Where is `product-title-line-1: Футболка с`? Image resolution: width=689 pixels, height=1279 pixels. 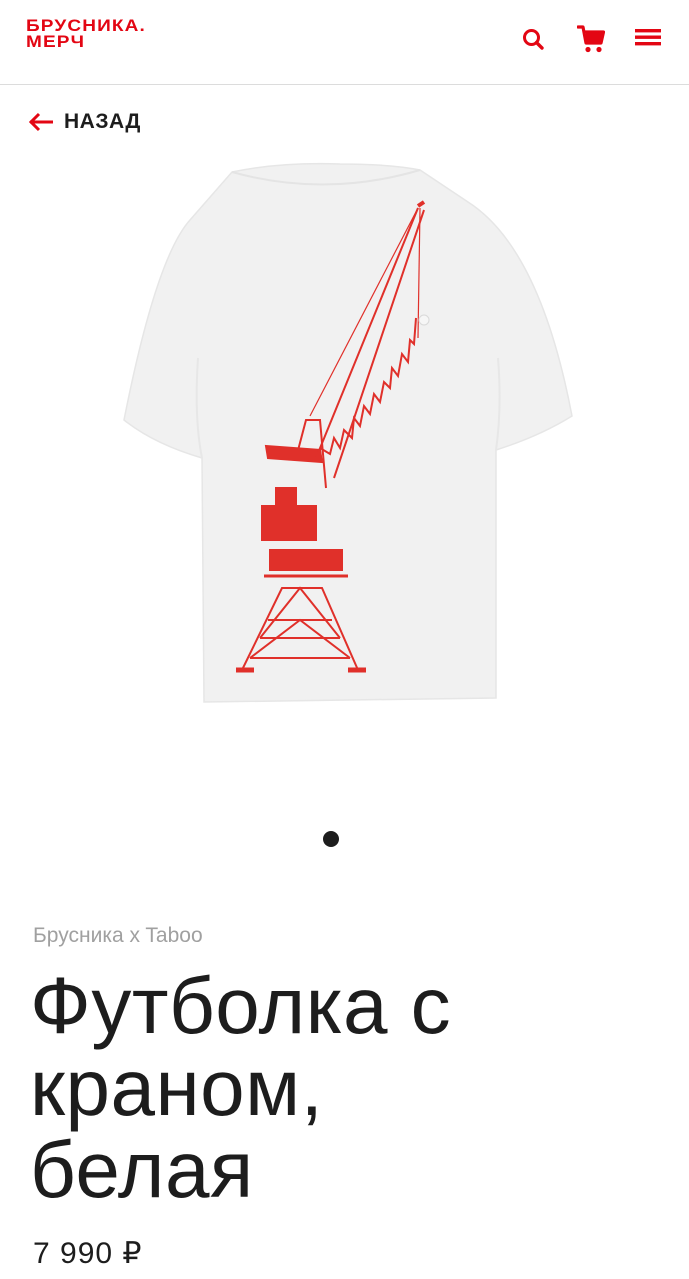
product-title-line-1: Футболка с is located at coordinates (241, 1005).